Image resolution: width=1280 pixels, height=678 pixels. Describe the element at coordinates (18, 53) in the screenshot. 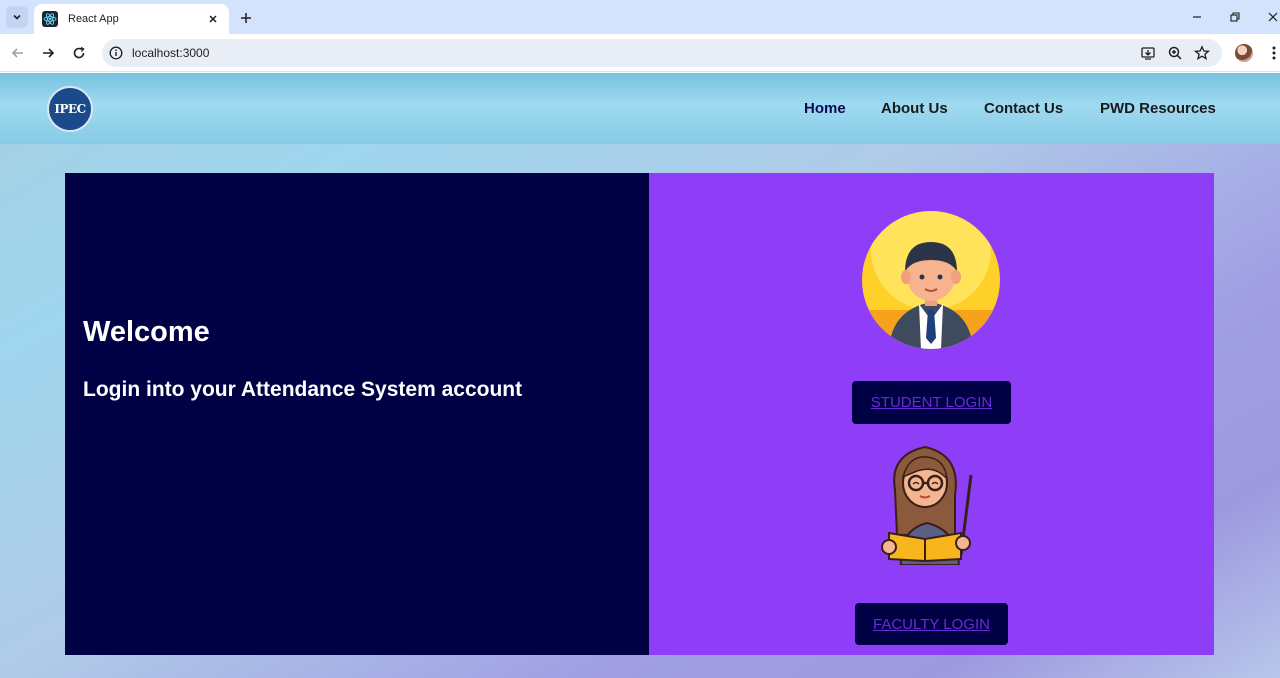

I see `back-icon` at that location.